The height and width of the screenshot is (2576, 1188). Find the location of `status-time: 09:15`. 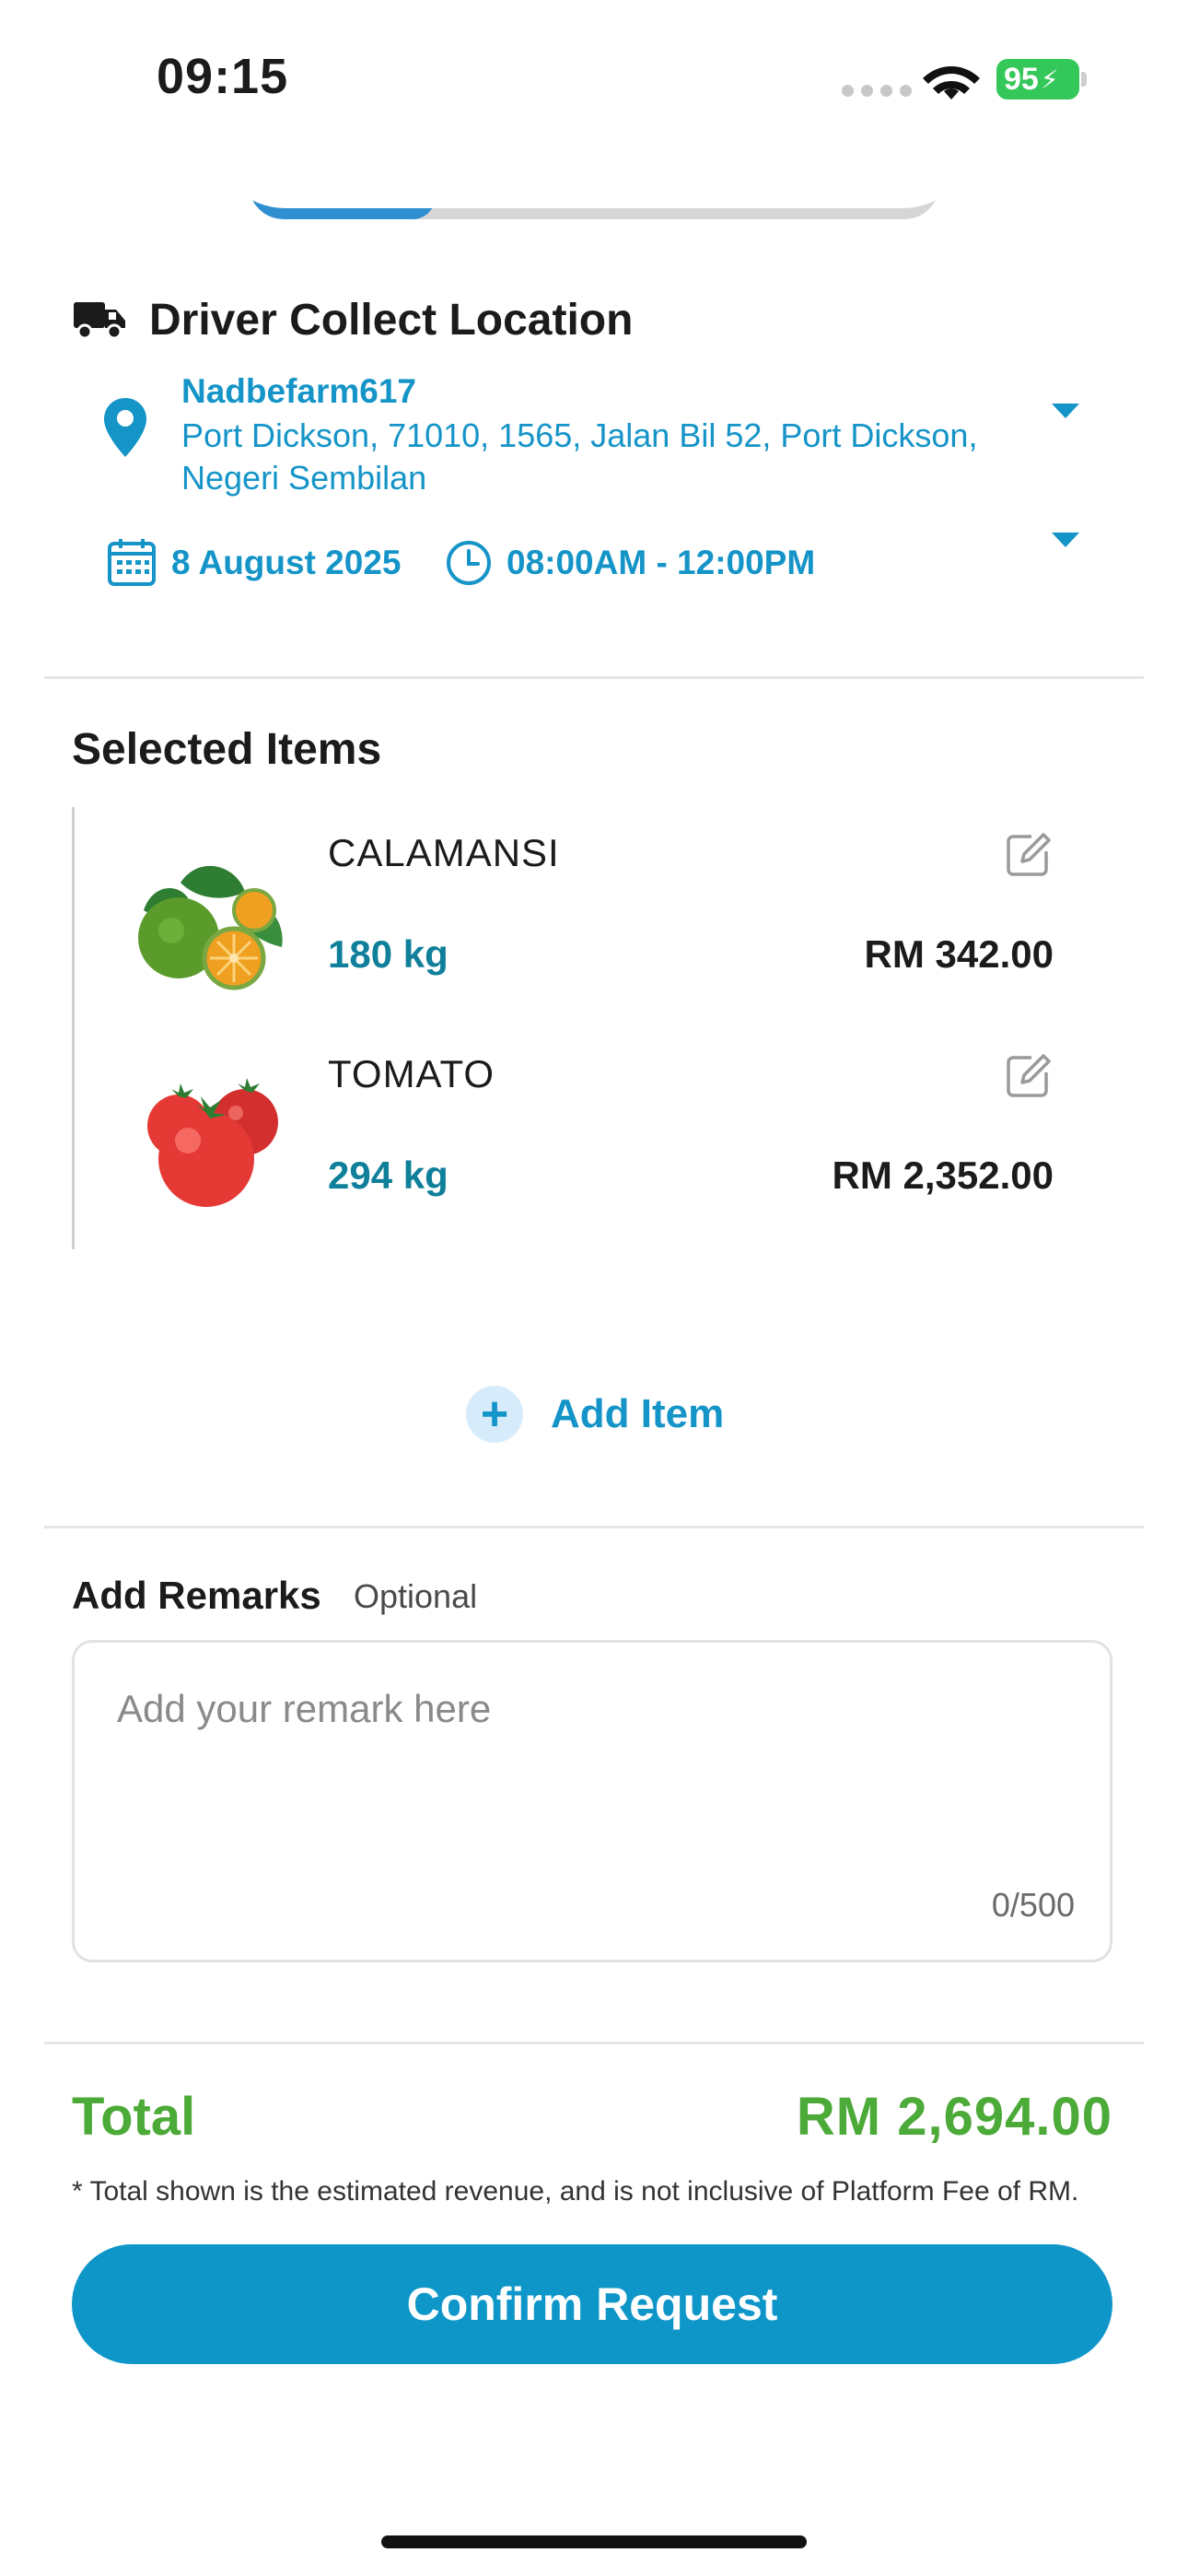

status-time: 09:15 is located at coordinates (223, 76).